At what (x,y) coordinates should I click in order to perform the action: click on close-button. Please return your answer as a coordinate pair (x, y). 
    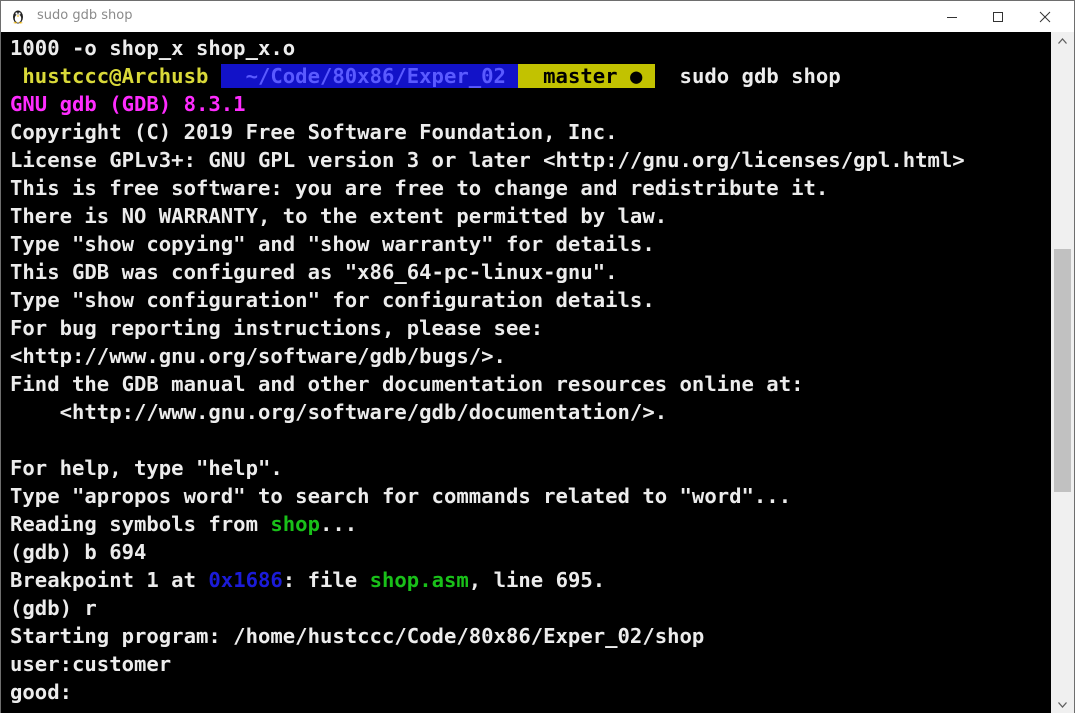
    Looking at the image, I should click on (1045, 16).